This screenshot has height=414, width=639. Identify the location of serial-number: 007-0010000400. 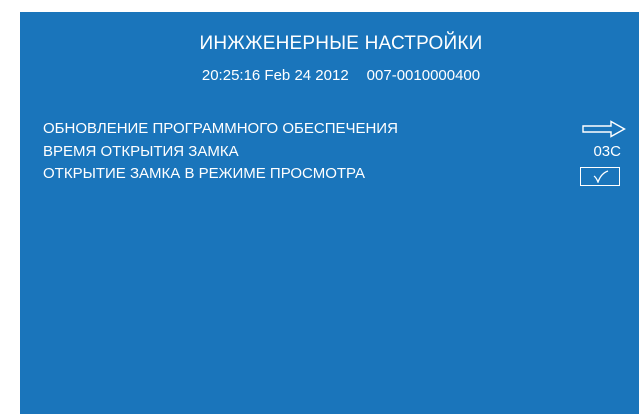
(423, 75).